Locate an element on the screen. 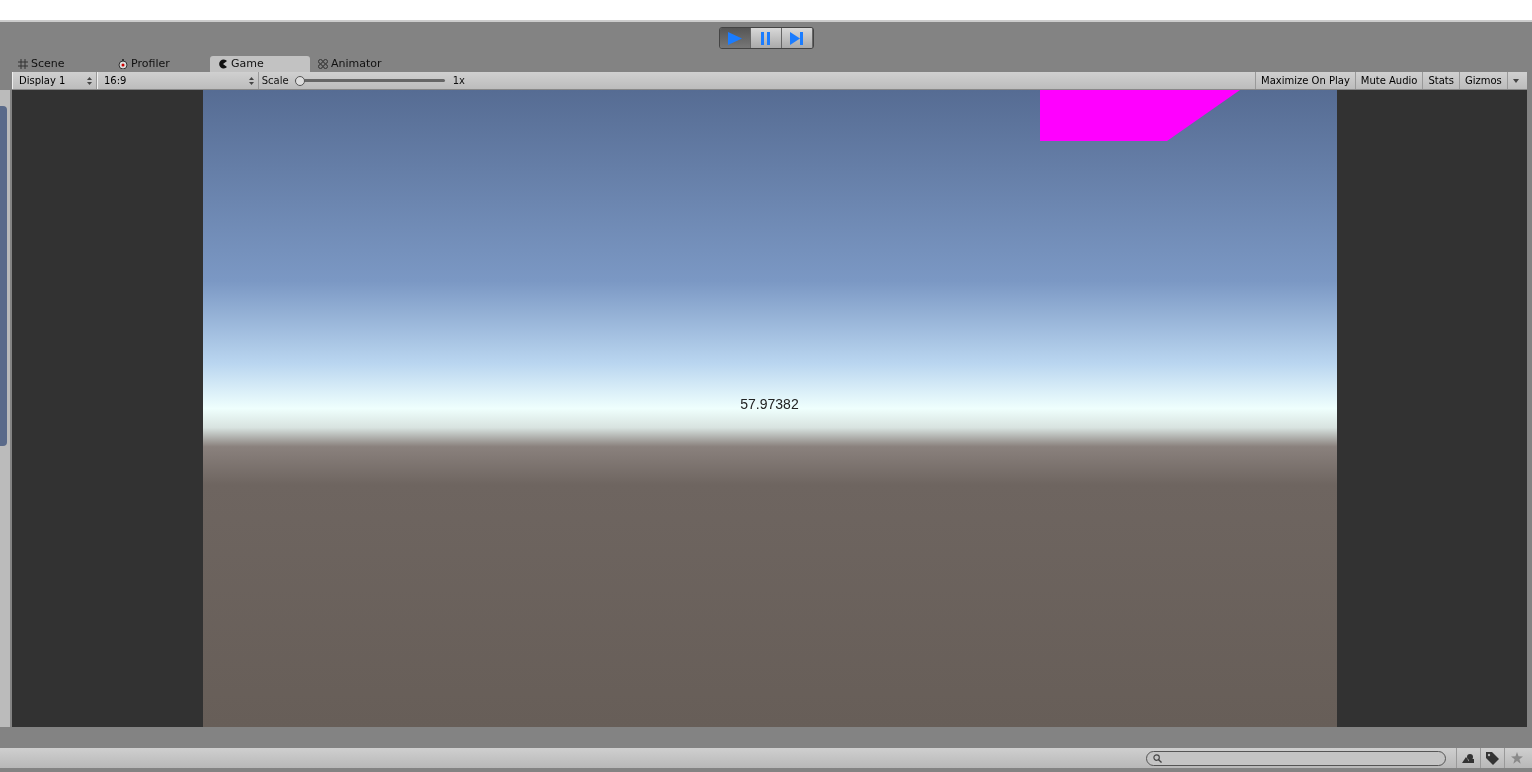 The width and height of the screenshot is (1532, 772). tab: Scene is located at coordinates (60, 64).